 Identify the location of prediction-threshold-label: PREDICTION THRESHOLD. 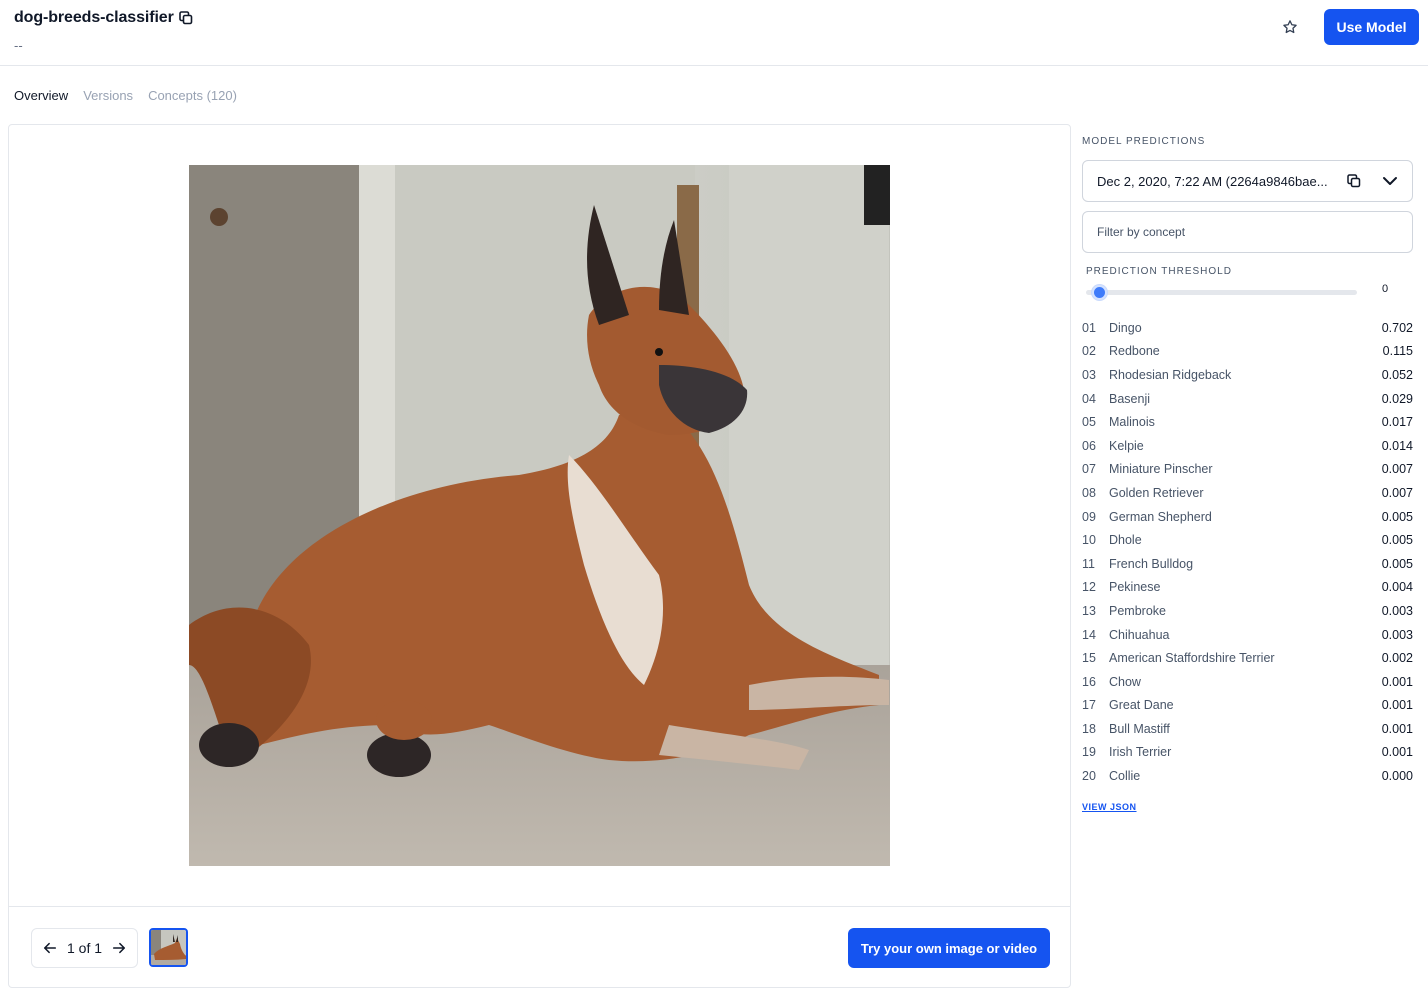
(1159, 271).